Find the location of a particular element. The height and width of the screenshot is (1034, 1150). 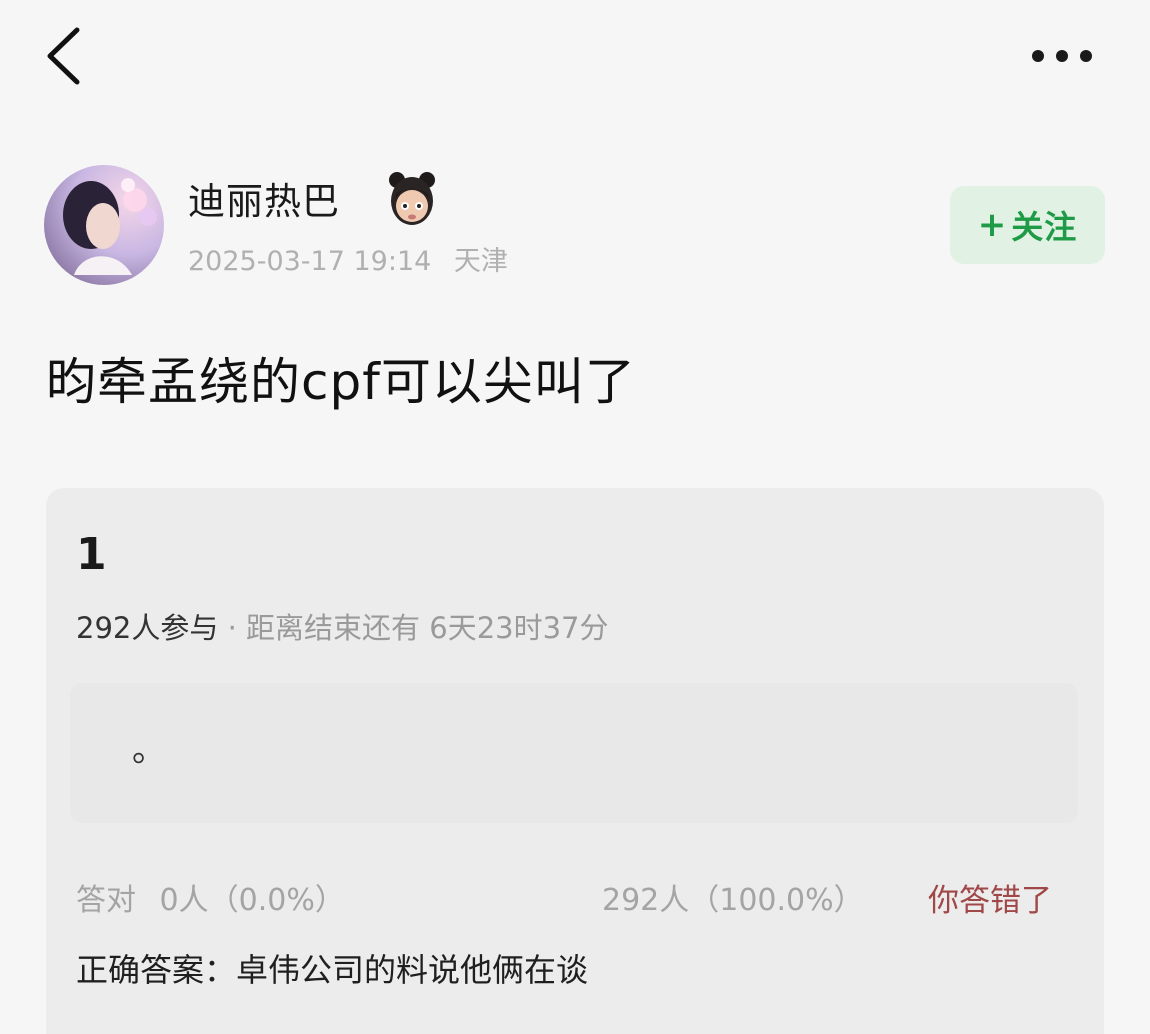

quiz-option: 。 is located at coordinates (574, 753).